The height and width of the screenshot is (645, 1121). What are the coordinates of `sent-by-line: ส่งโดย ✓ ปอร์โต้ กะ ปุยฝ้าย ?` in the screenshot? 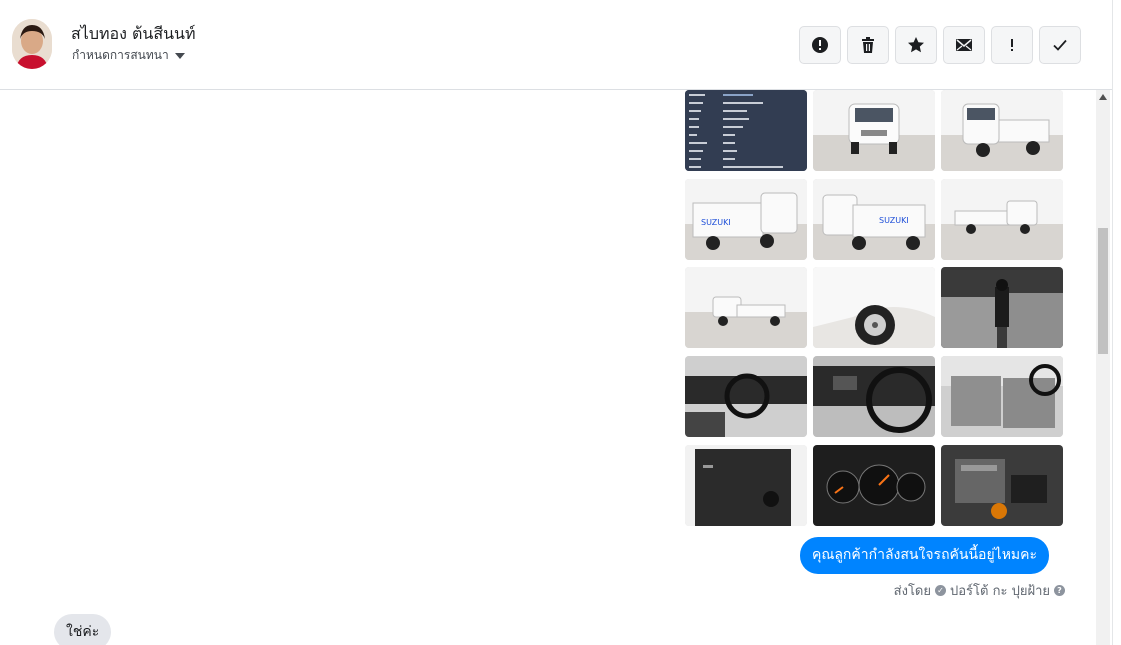 It's located at (979, 590).